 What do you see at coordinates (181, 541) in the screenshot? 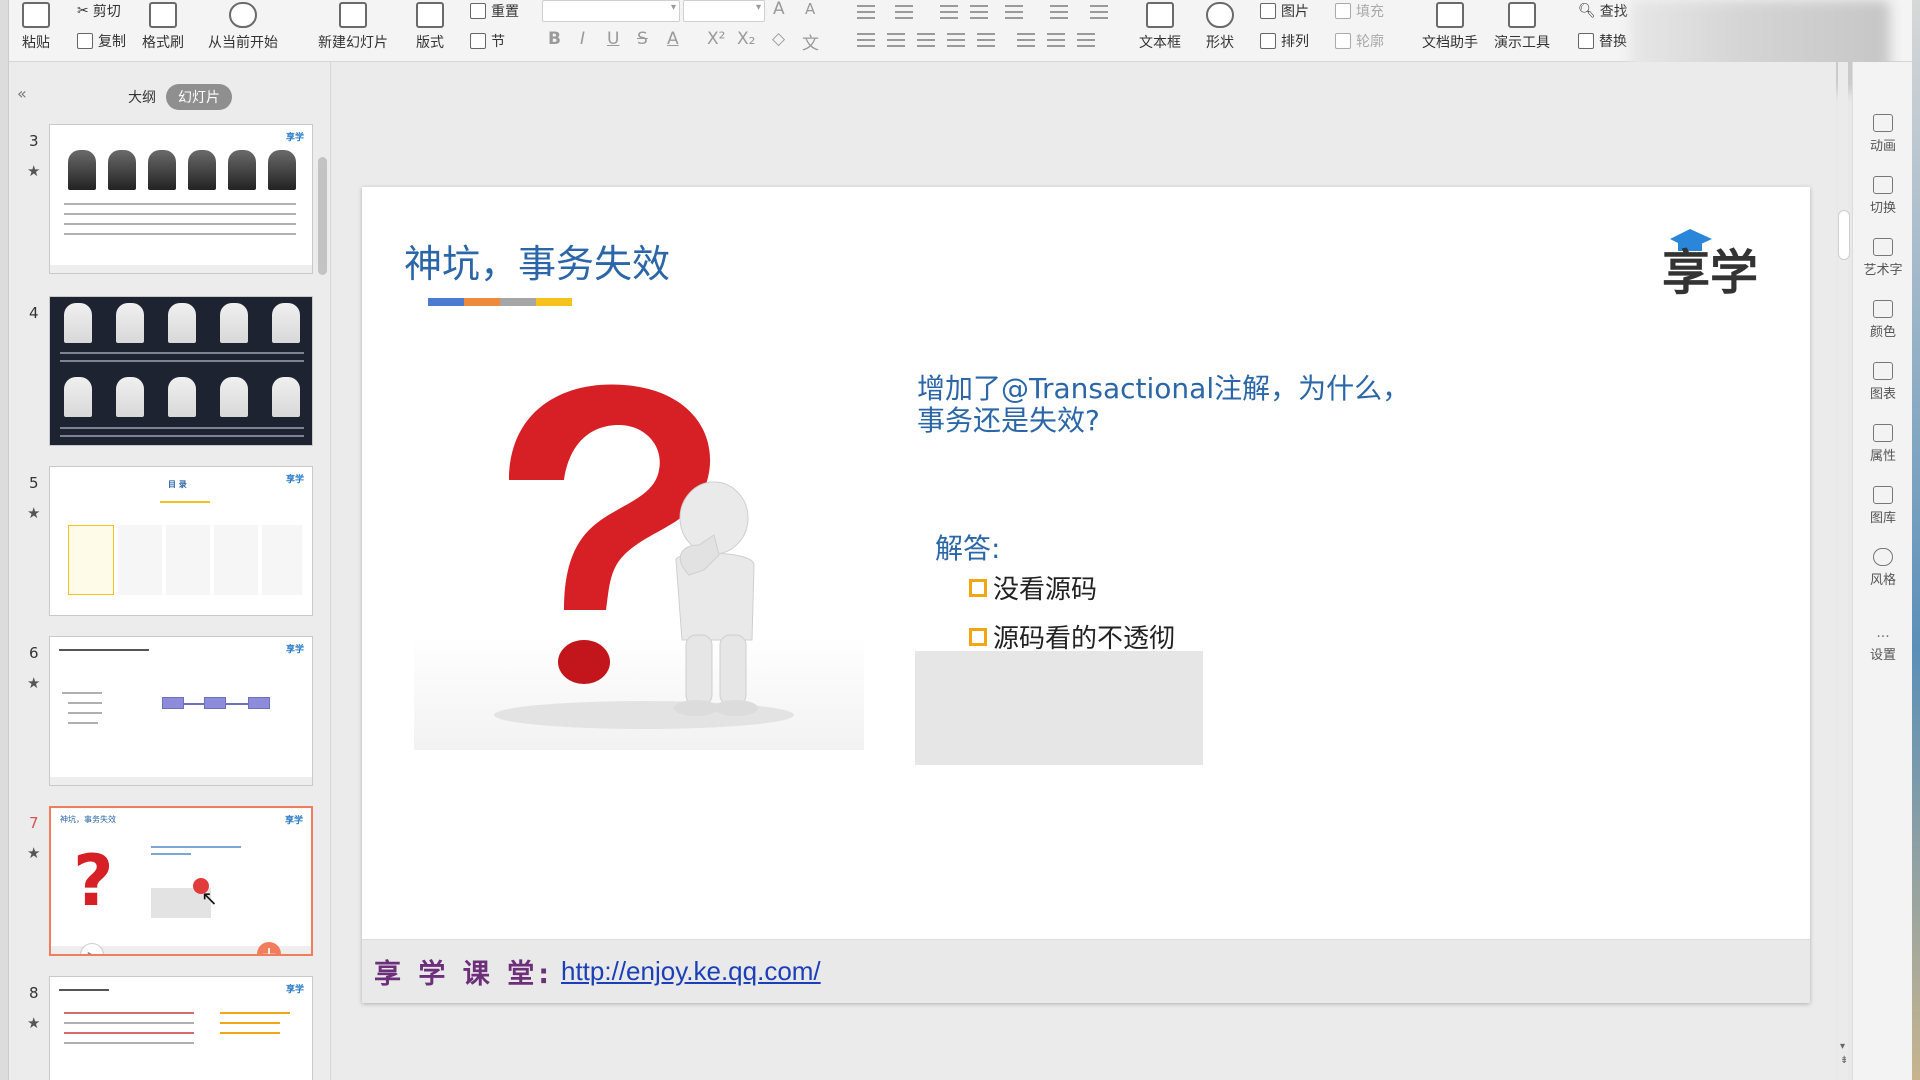
I see `slide-thumbnail-5: 享学 目 录` at bounding box center [181, 541].